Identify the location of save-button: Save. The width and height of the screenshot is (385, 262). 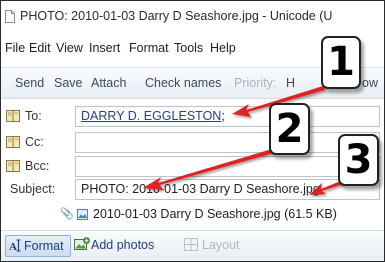
(68, 83).